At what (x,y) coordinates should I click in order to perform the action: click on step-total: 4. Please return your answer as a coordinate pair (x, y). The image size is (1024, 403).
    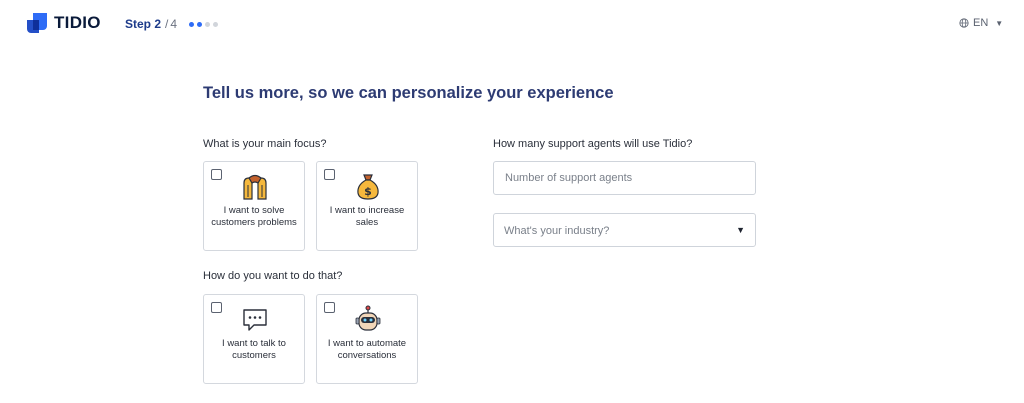
    Looking at the image, I should click on (174, 24).